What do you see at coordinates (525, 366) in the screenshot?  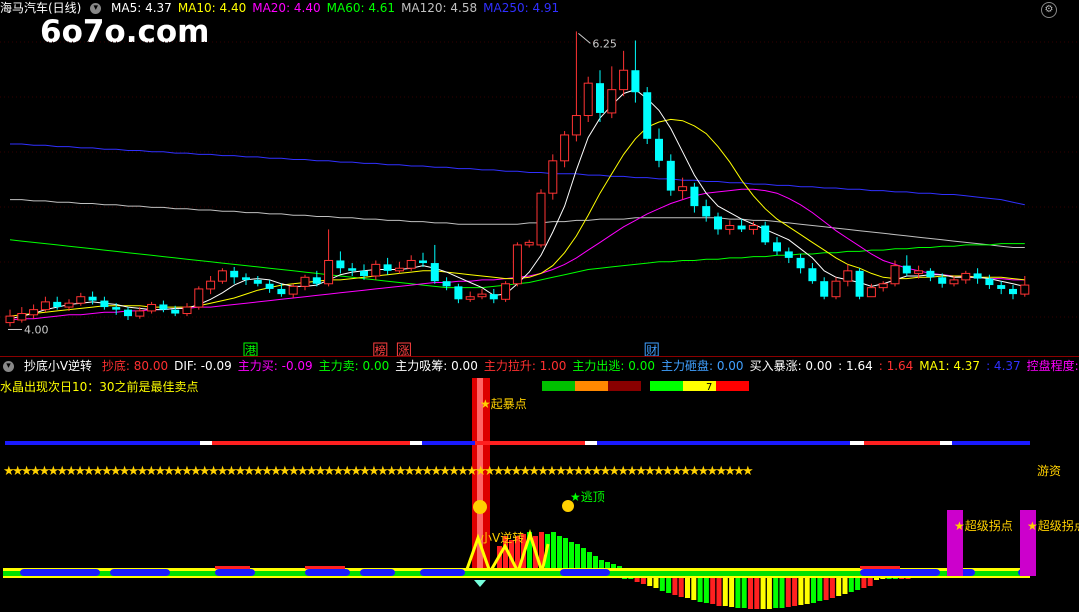 I see `indicator-legend-item: 主力拉升: 1.00` at bounding box center [525, 366].